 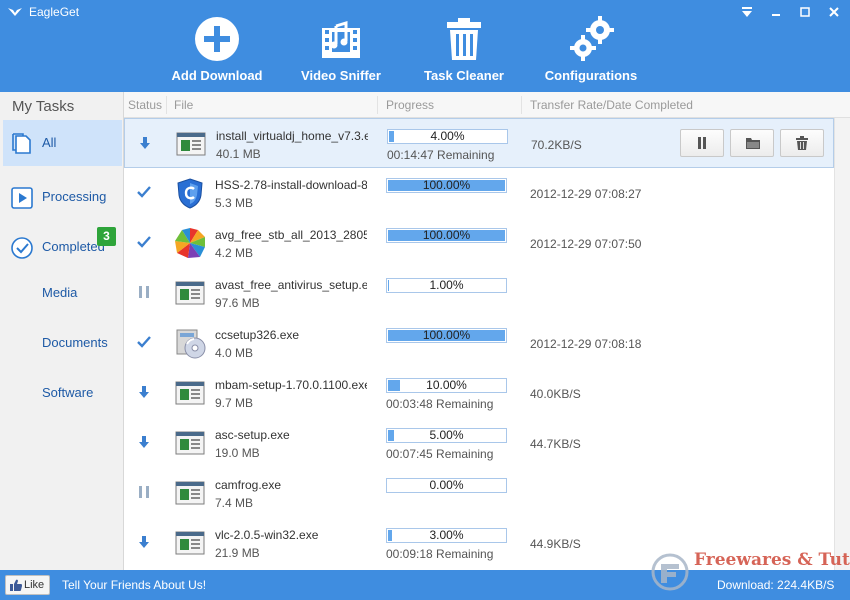 What do you see at coordinates (234, 203) in the screenshot?
I see `file-size: 5.3 MB` at bounding box center [234, 203].